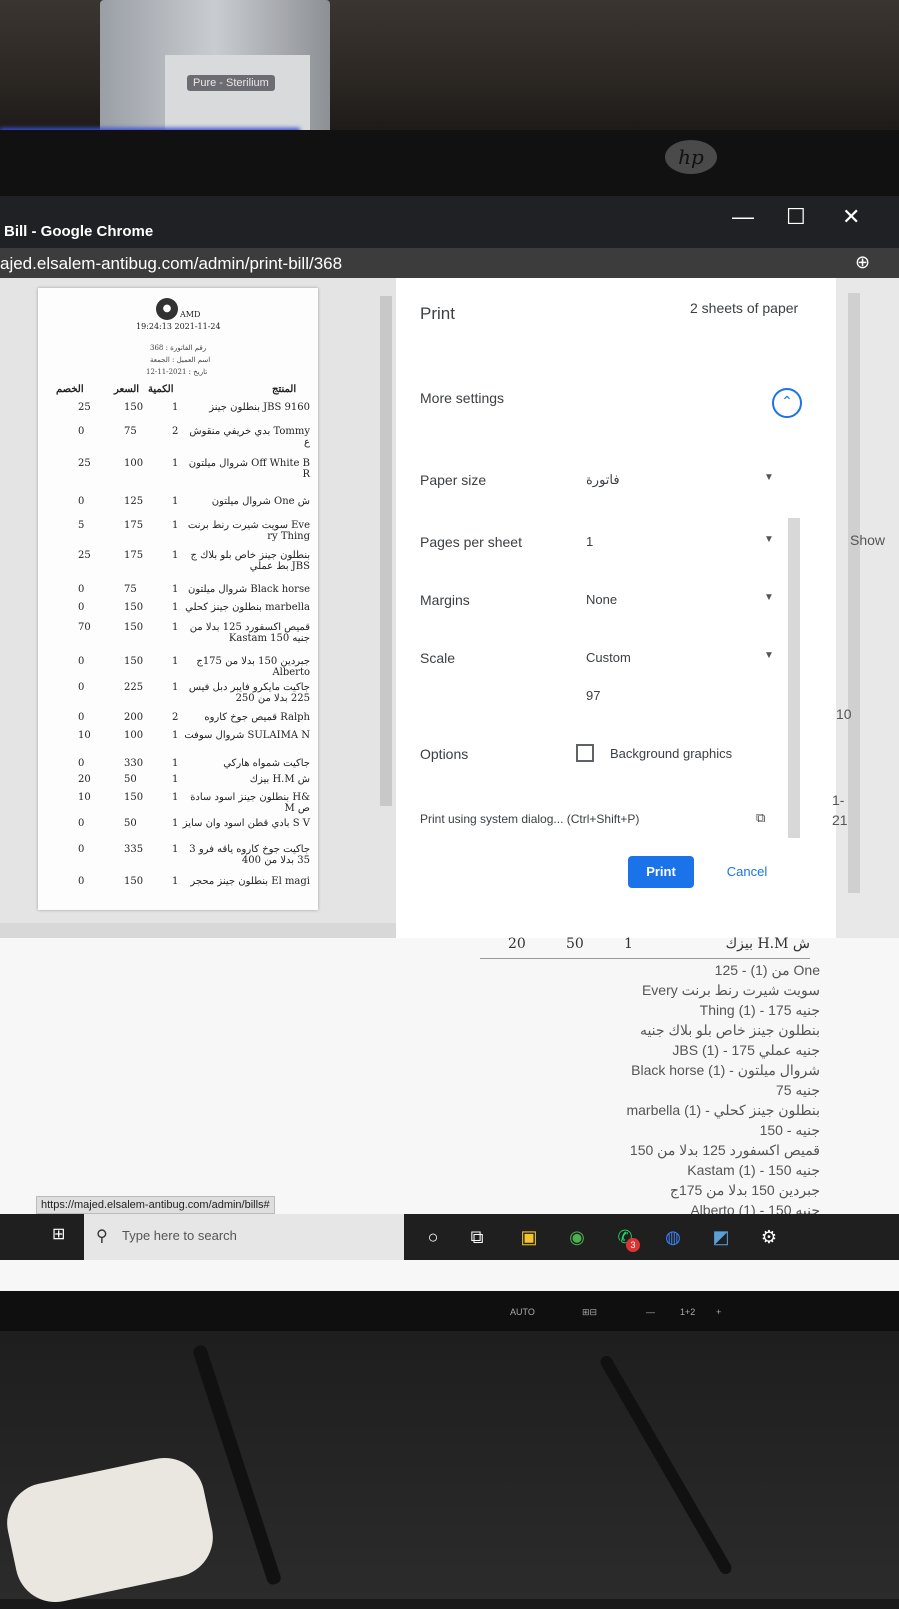 The image size is (899, 1609). Describe the element at coordinates (247, 735) in the screenshot. I see `product-cell: شروال سوفت SULAIMA N` at that location.